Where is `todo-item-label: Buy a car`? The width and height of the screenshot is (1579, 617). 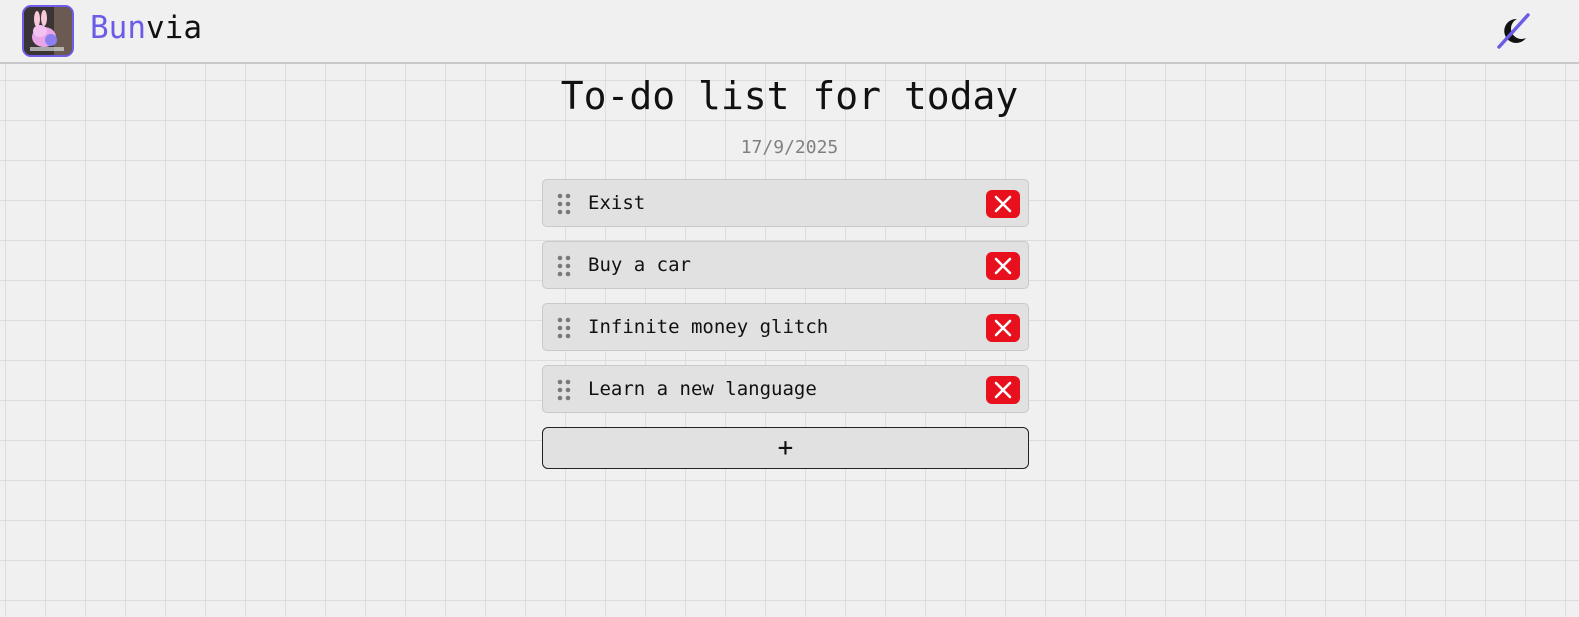
todo-item-label: Buy a car is located at coordinates (639, 265).